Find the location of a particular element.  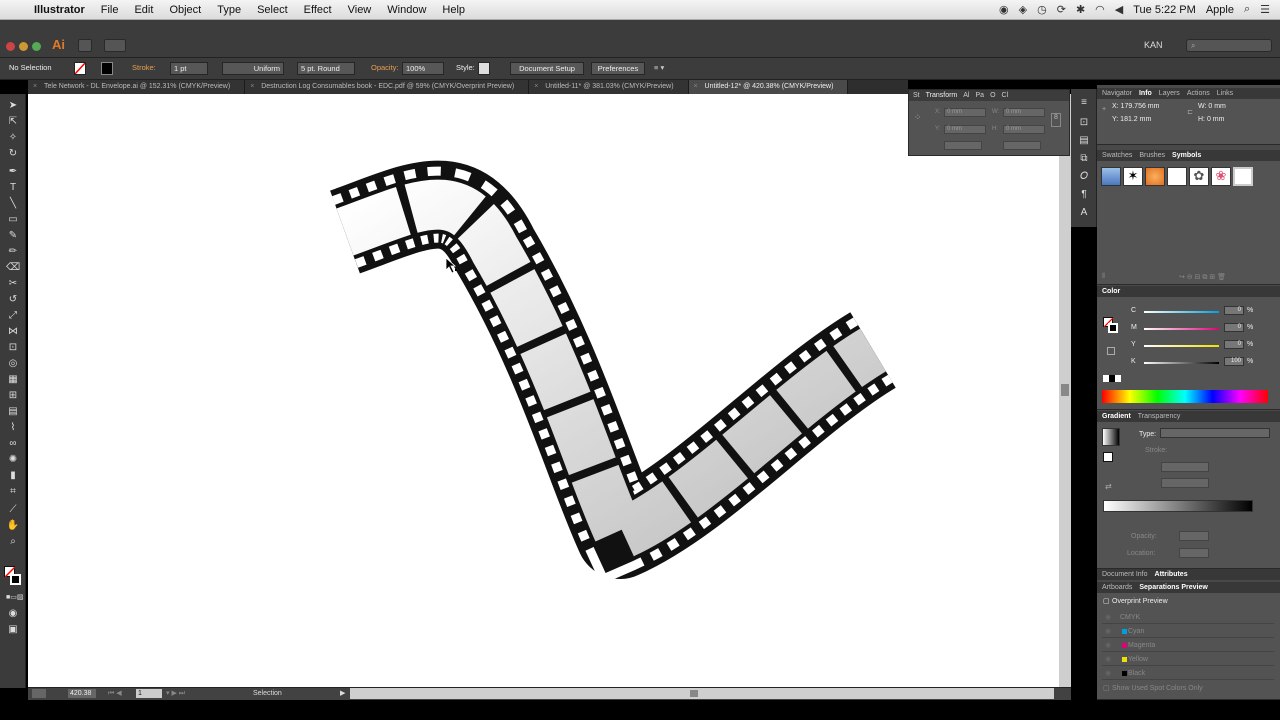

cyan-value: 0 is located at coordinates (1234, 310).